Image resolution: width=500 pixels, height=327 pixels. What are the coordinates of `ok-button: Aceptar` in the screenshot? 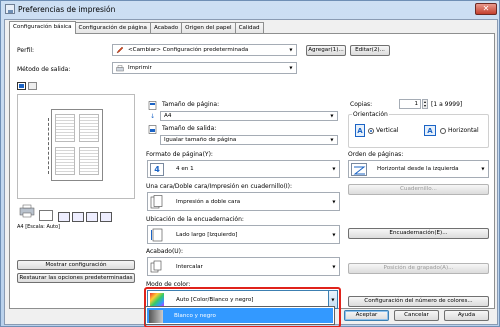 It's located at (366, 315).